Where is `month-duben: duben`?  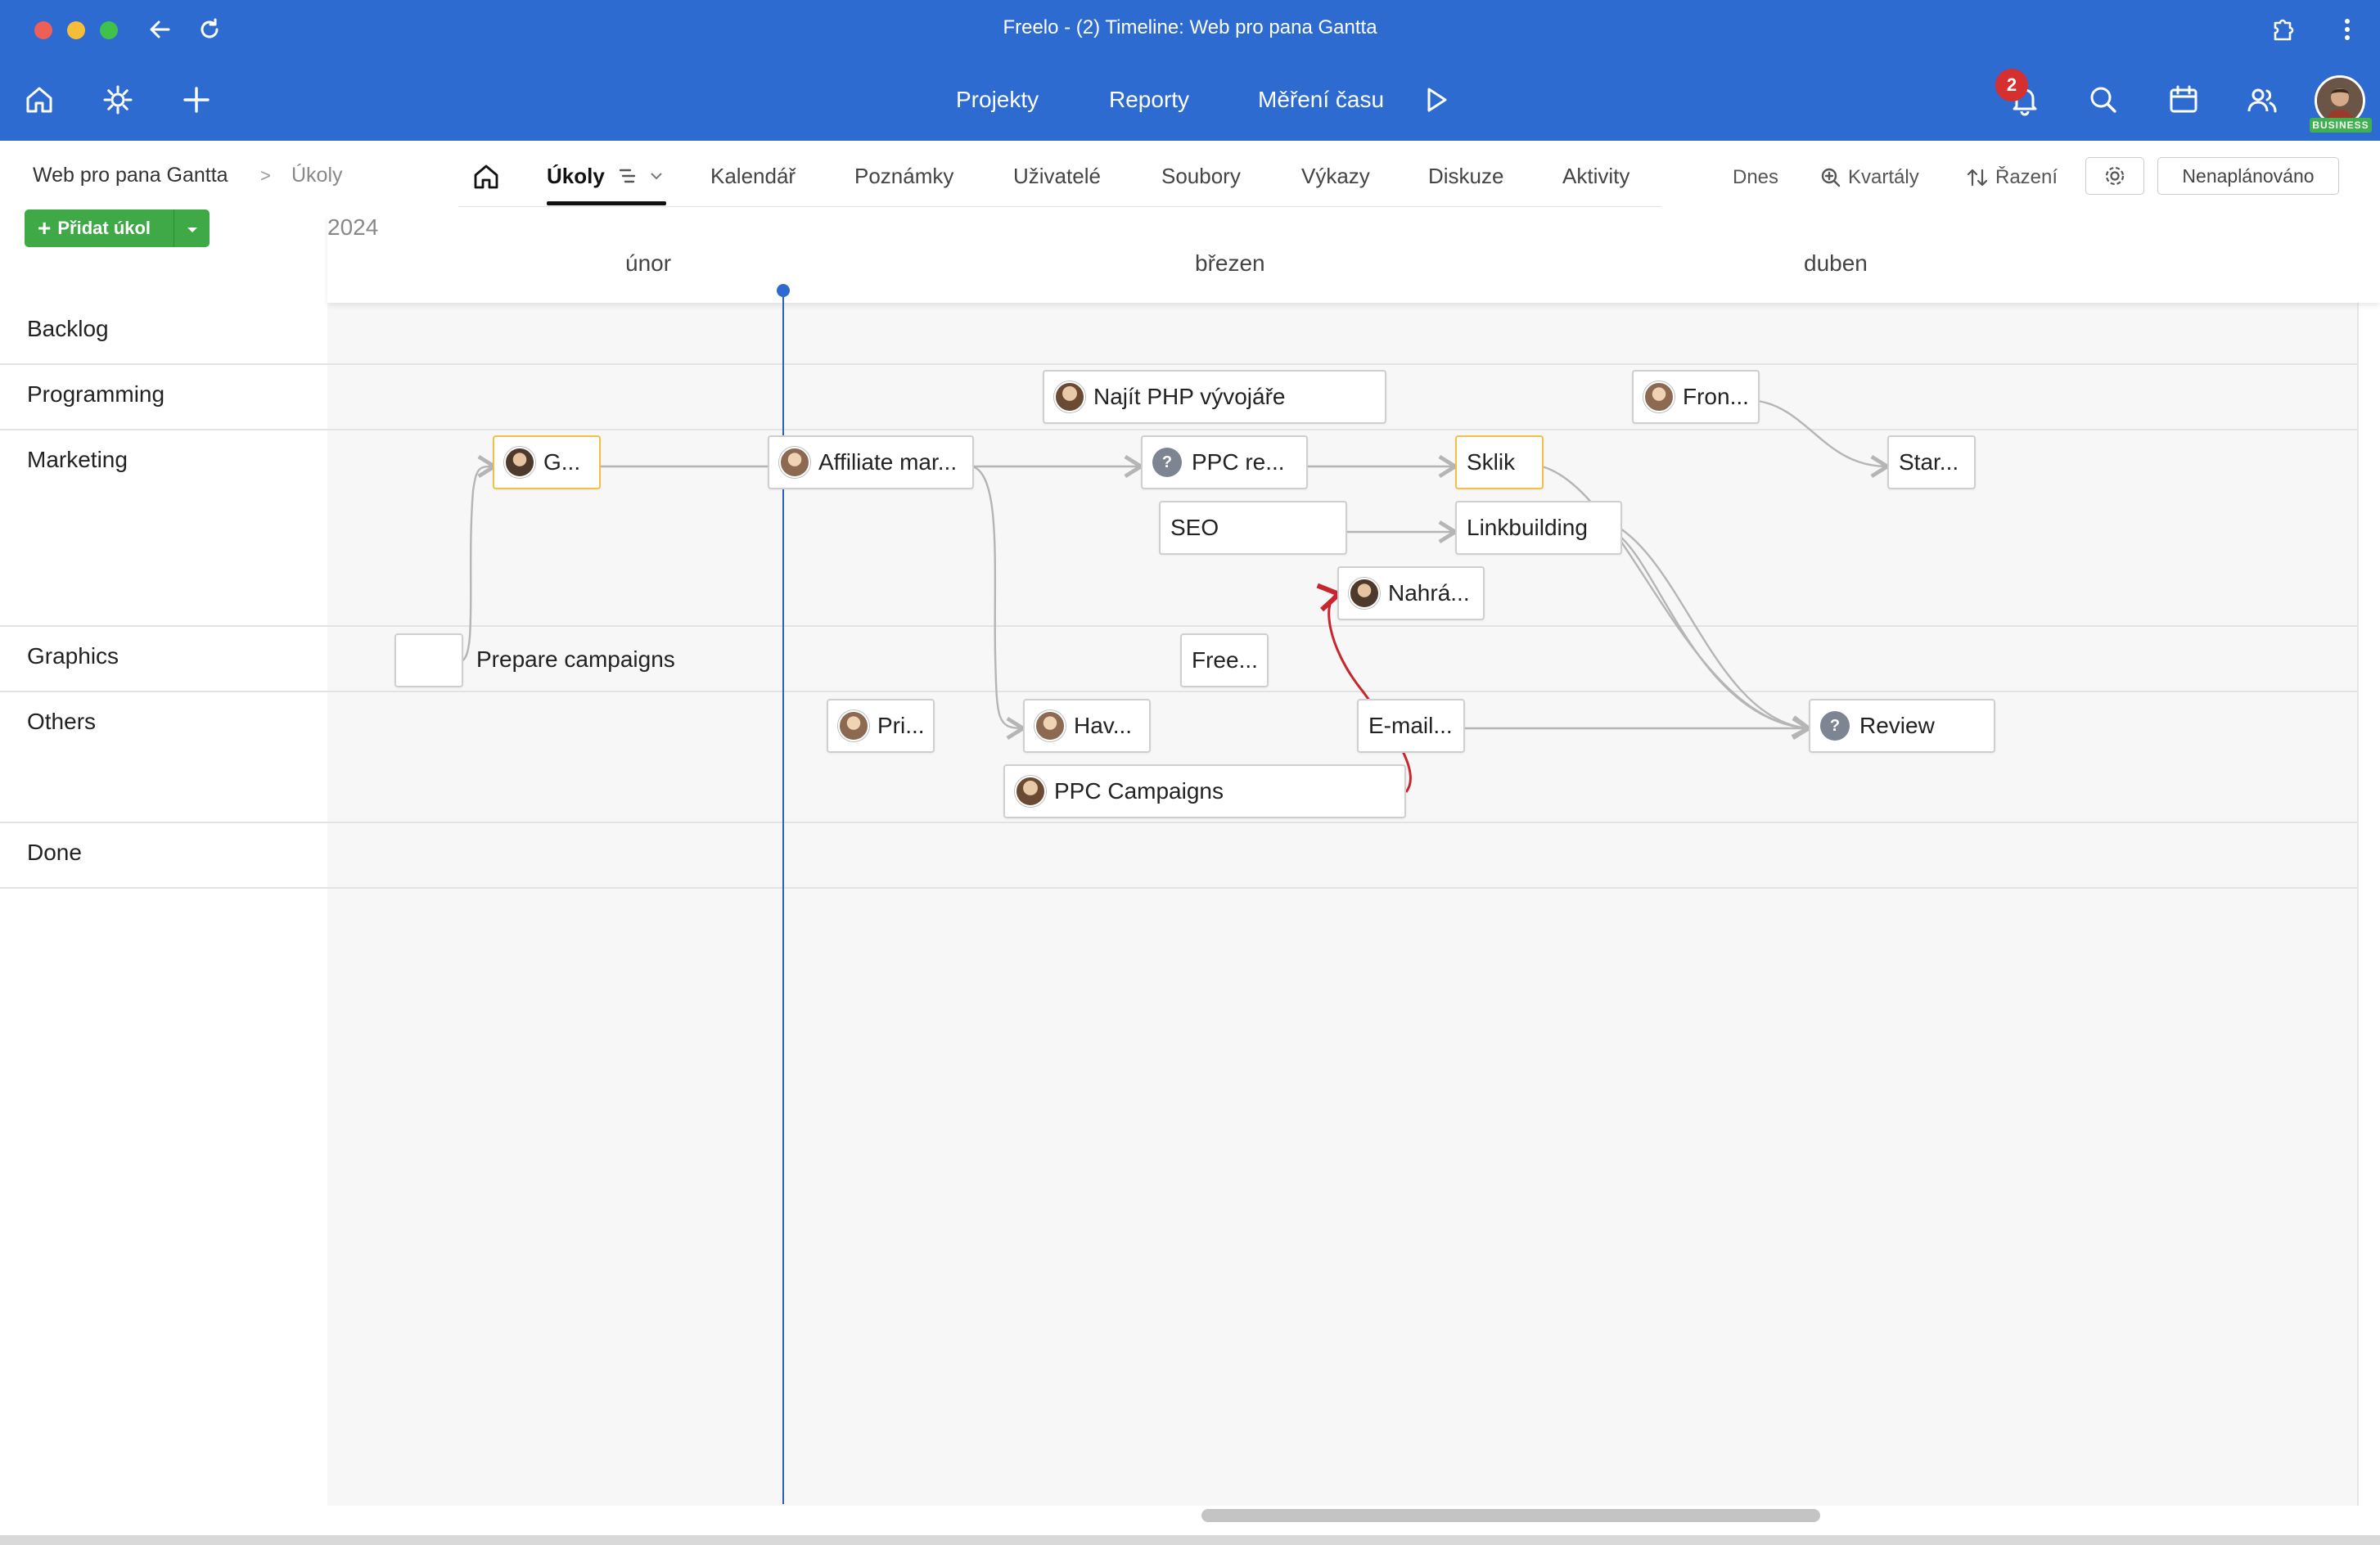 month-duben: duben is located at coordinates (1836, 263).